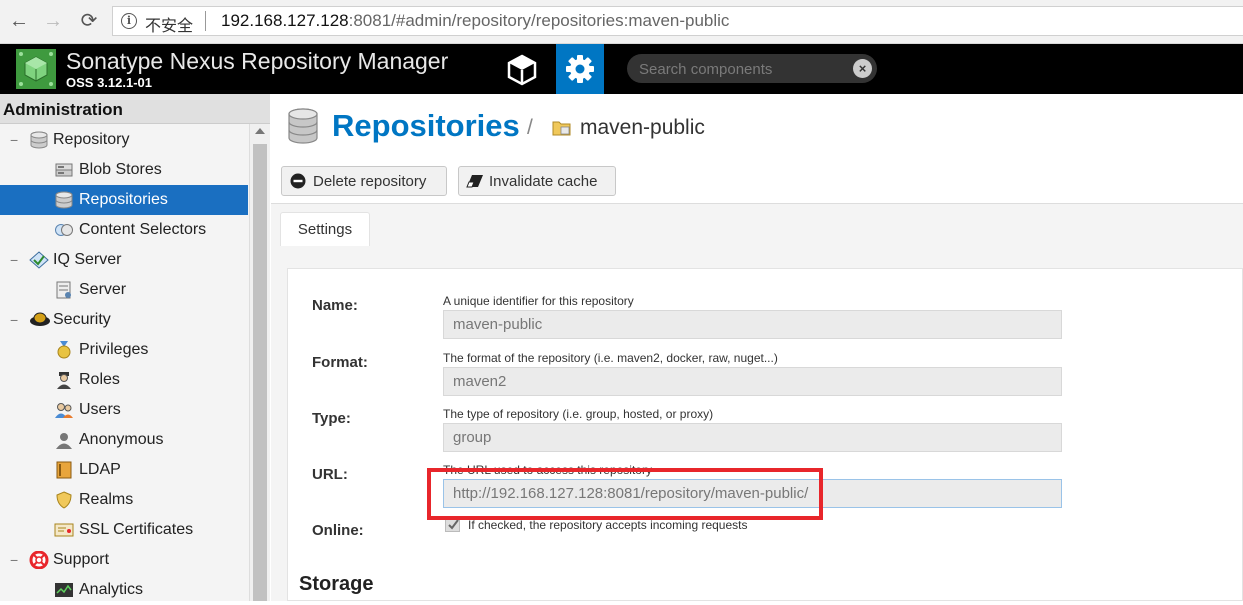  What do you see at coordinates (19, 21) in the screenshot?
I see `back-arrow-icon: ←` at bounding box center [19, 21].